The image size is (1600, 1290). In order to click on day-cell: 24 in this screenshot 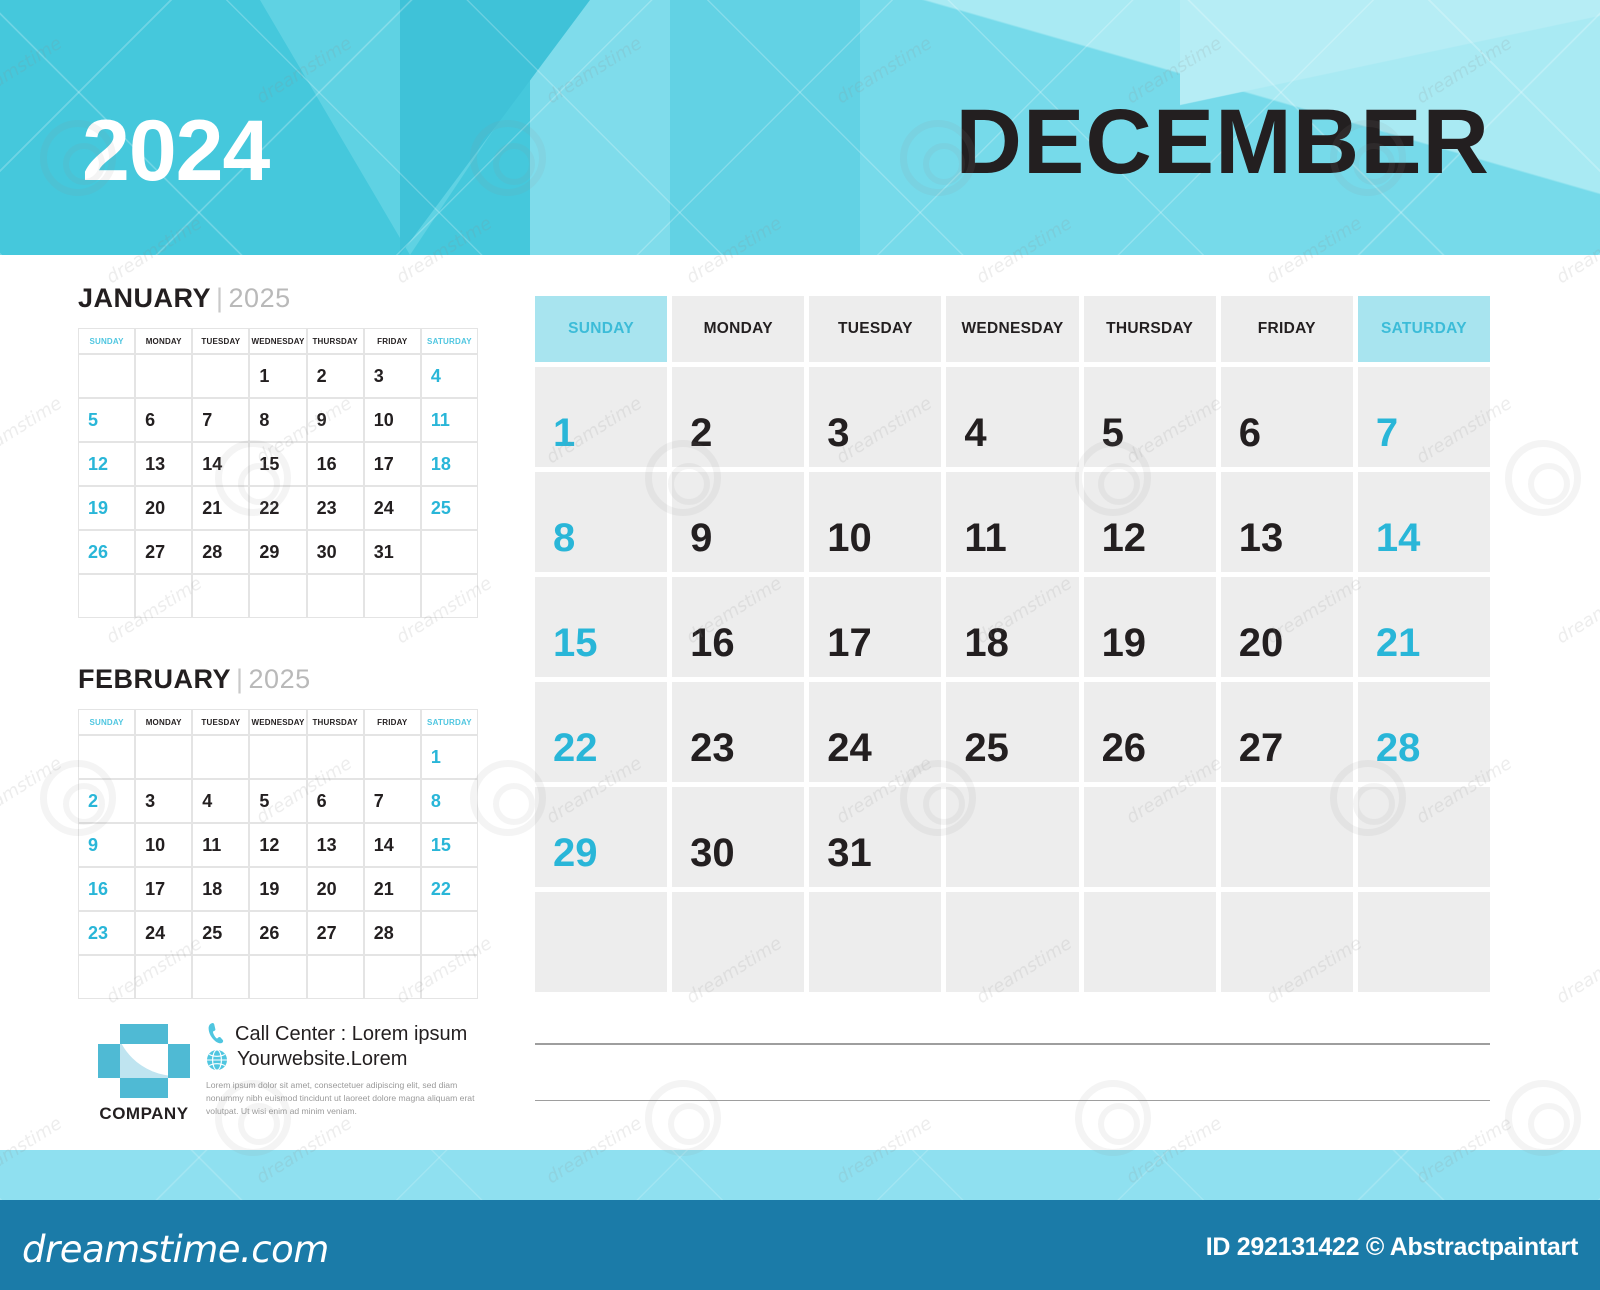, I will do `click(875, 732)`.